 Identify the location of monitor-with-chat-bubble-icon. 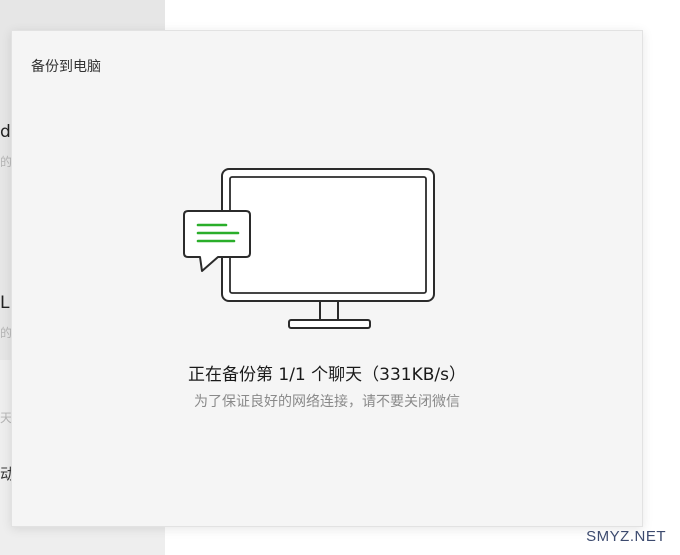
(309, 248).